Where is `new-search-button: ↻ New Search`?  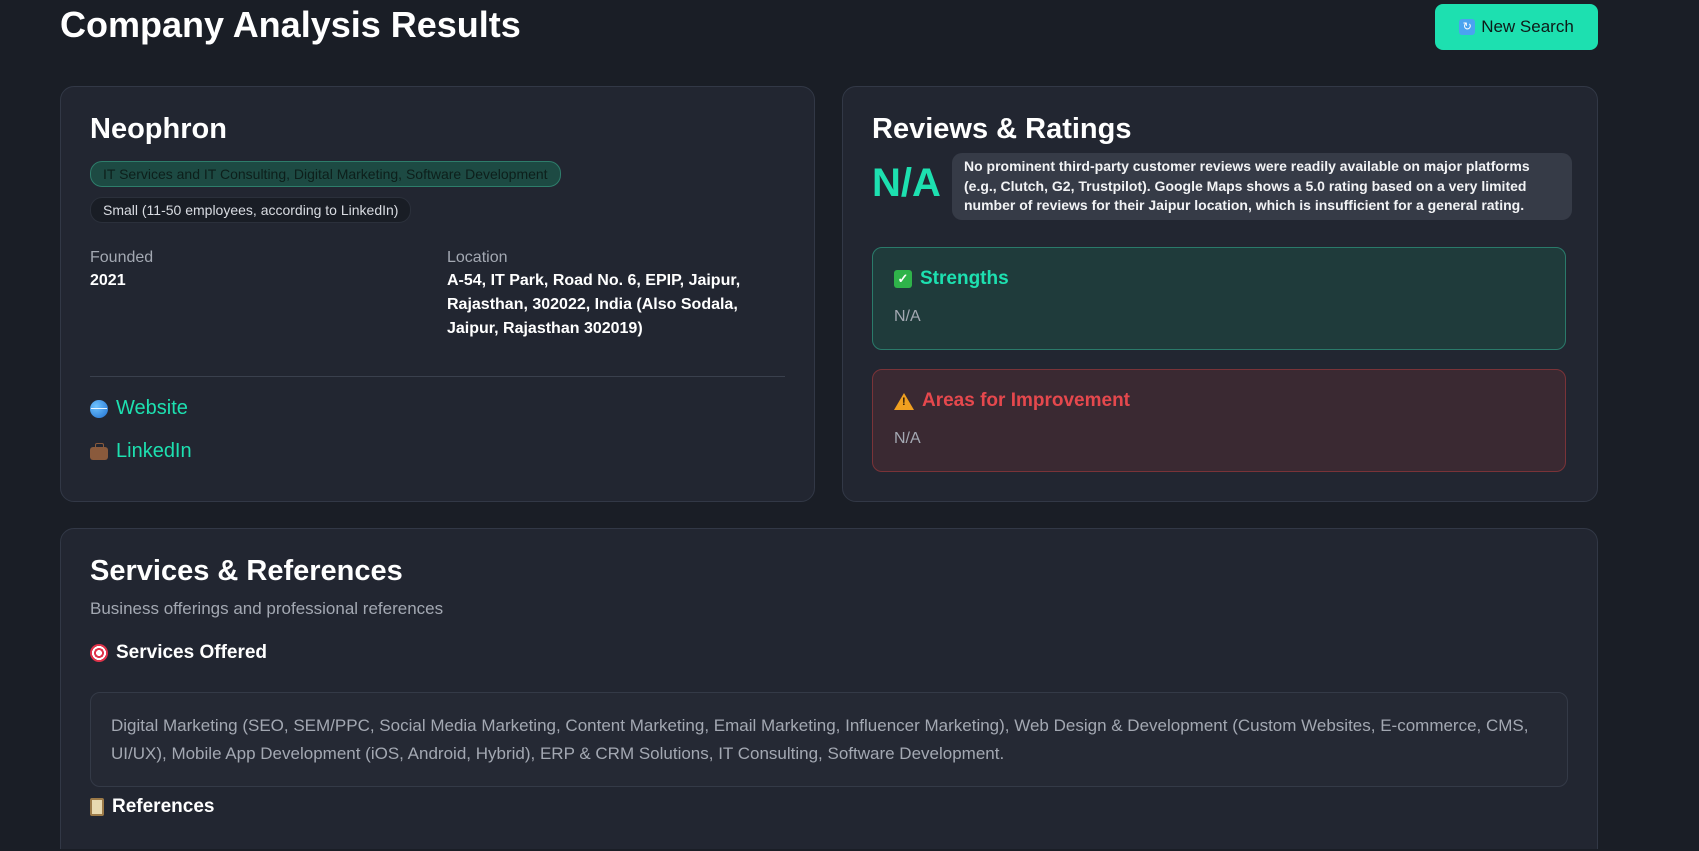 new-search-button: ↻ New Search is located at coordinates (1516, 27).